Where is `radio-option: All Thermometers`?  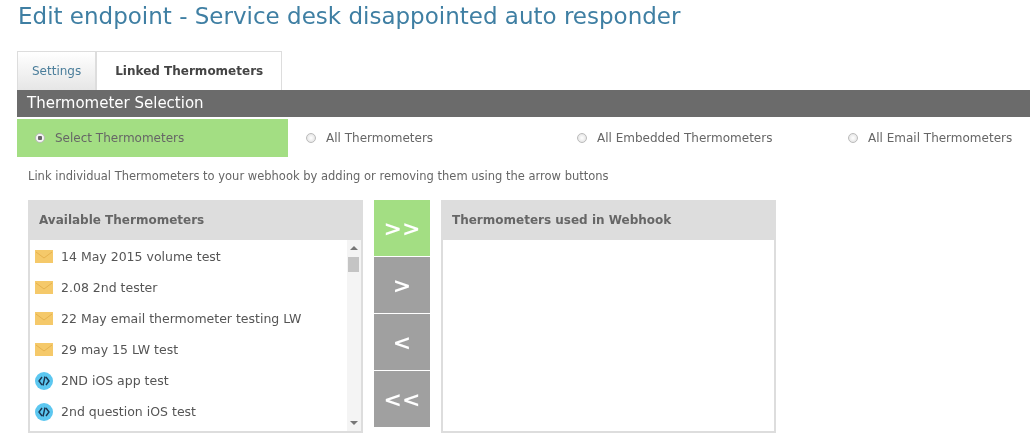
radio-option: All Thermometers is located at coordinates (423, 138).